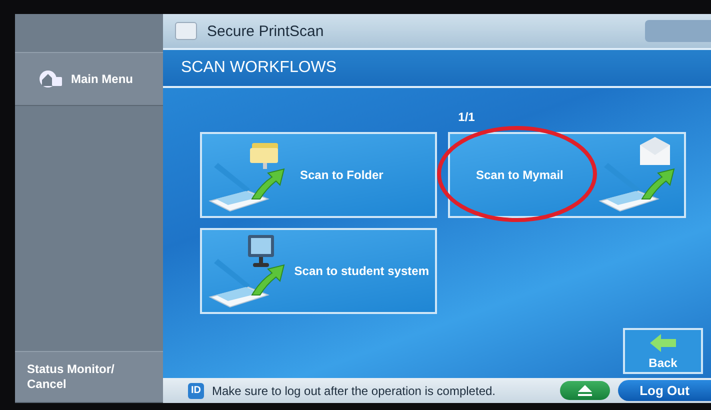 The image size is (711, 410). I want to click on logout-button: Log Out, so click(664, 390).